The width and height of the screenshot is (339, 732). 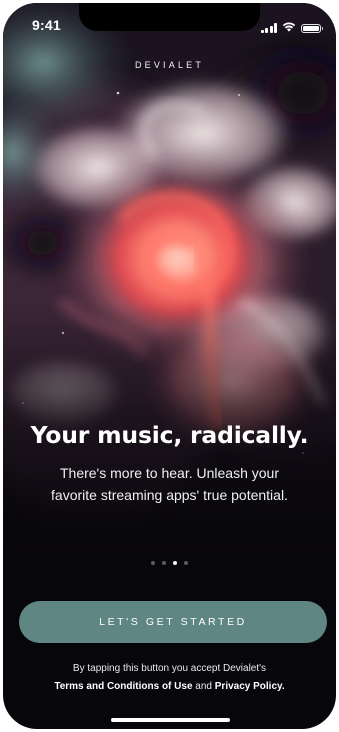 I want to click on page-indicator, so click(x=169, y=563).